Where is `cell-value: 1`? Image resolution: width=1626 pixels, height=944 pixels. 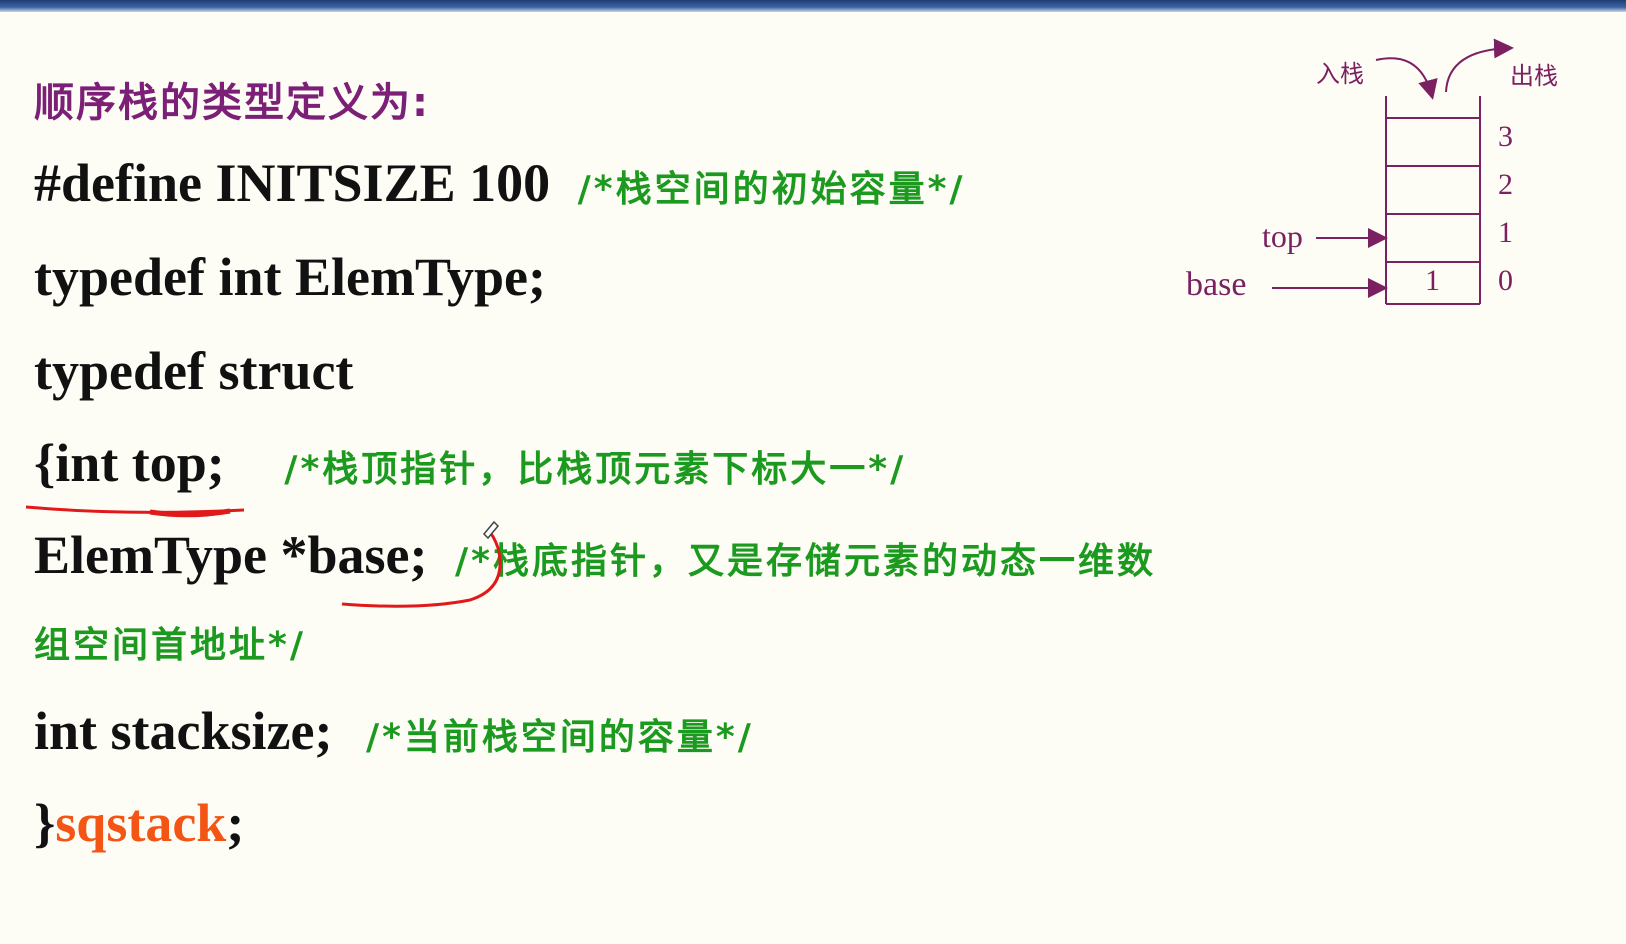 cell-value: 1 is located at coordinates (1432, 280).